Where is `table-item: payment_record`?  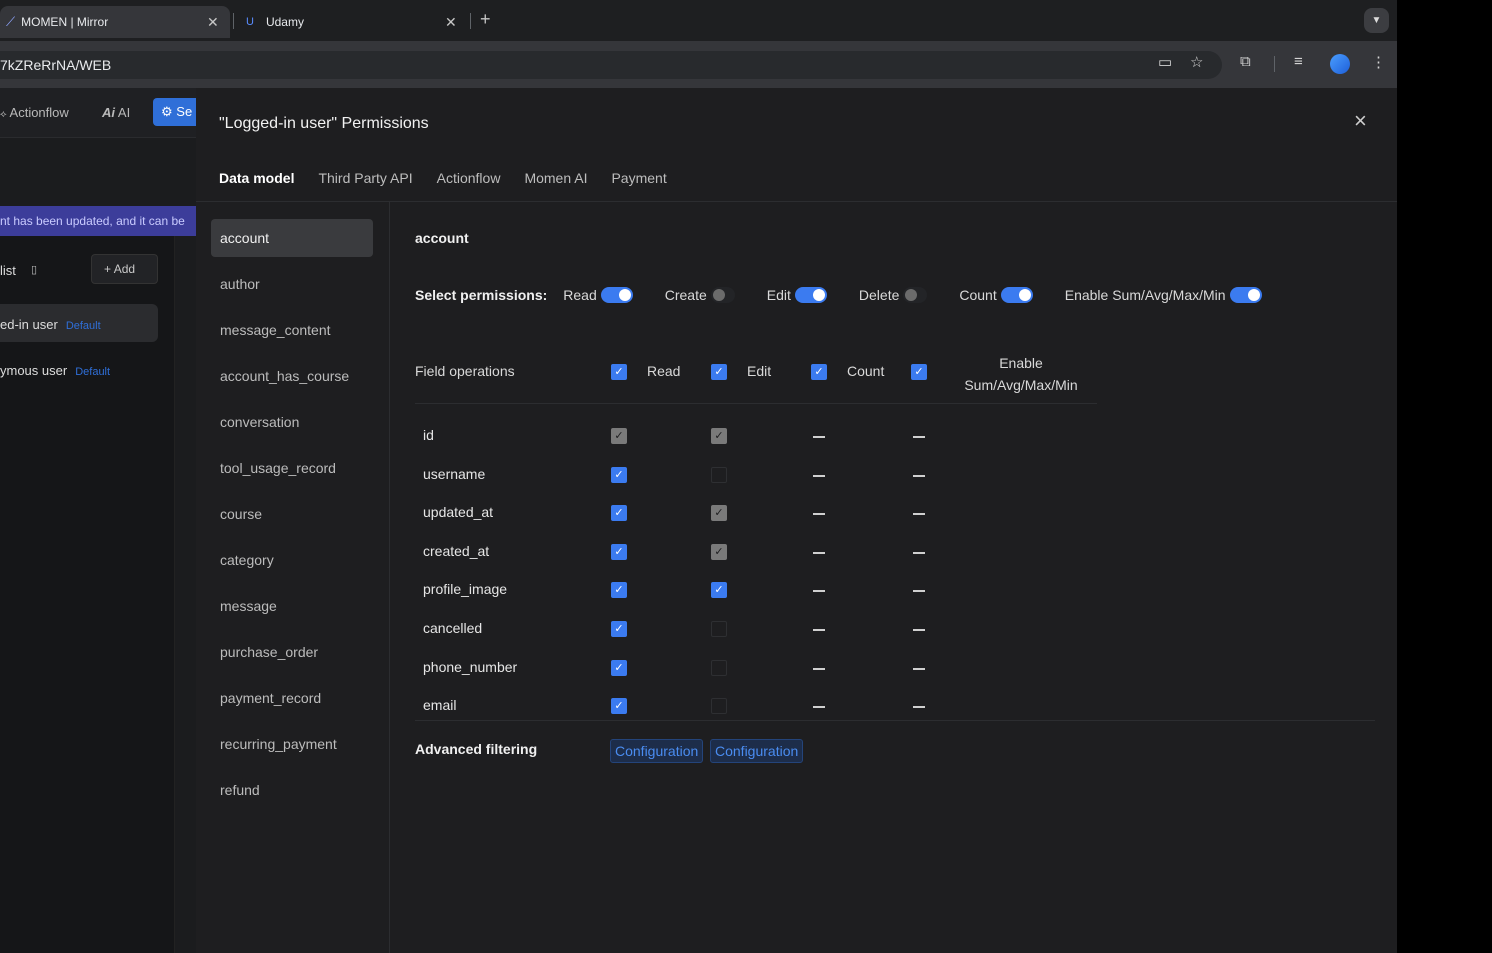
table-item: payment_record is located at coordinates (292, 698).